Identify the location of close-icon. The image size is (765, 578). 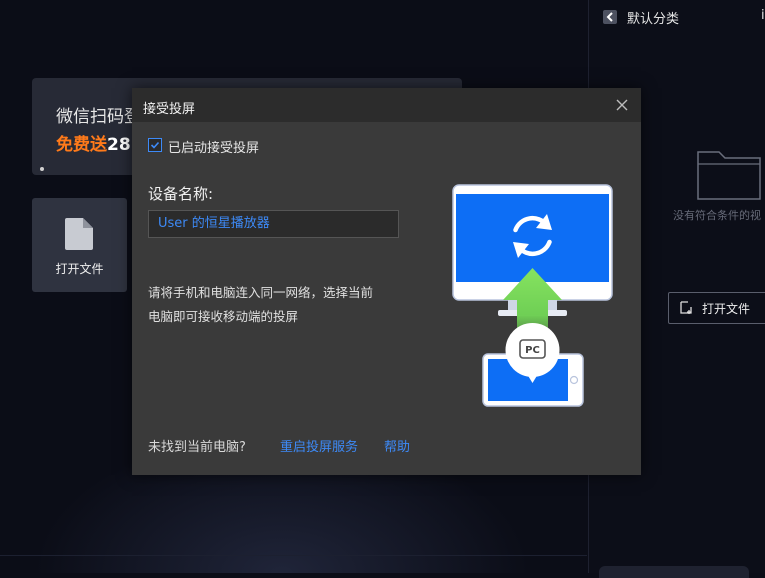
(622, 105).